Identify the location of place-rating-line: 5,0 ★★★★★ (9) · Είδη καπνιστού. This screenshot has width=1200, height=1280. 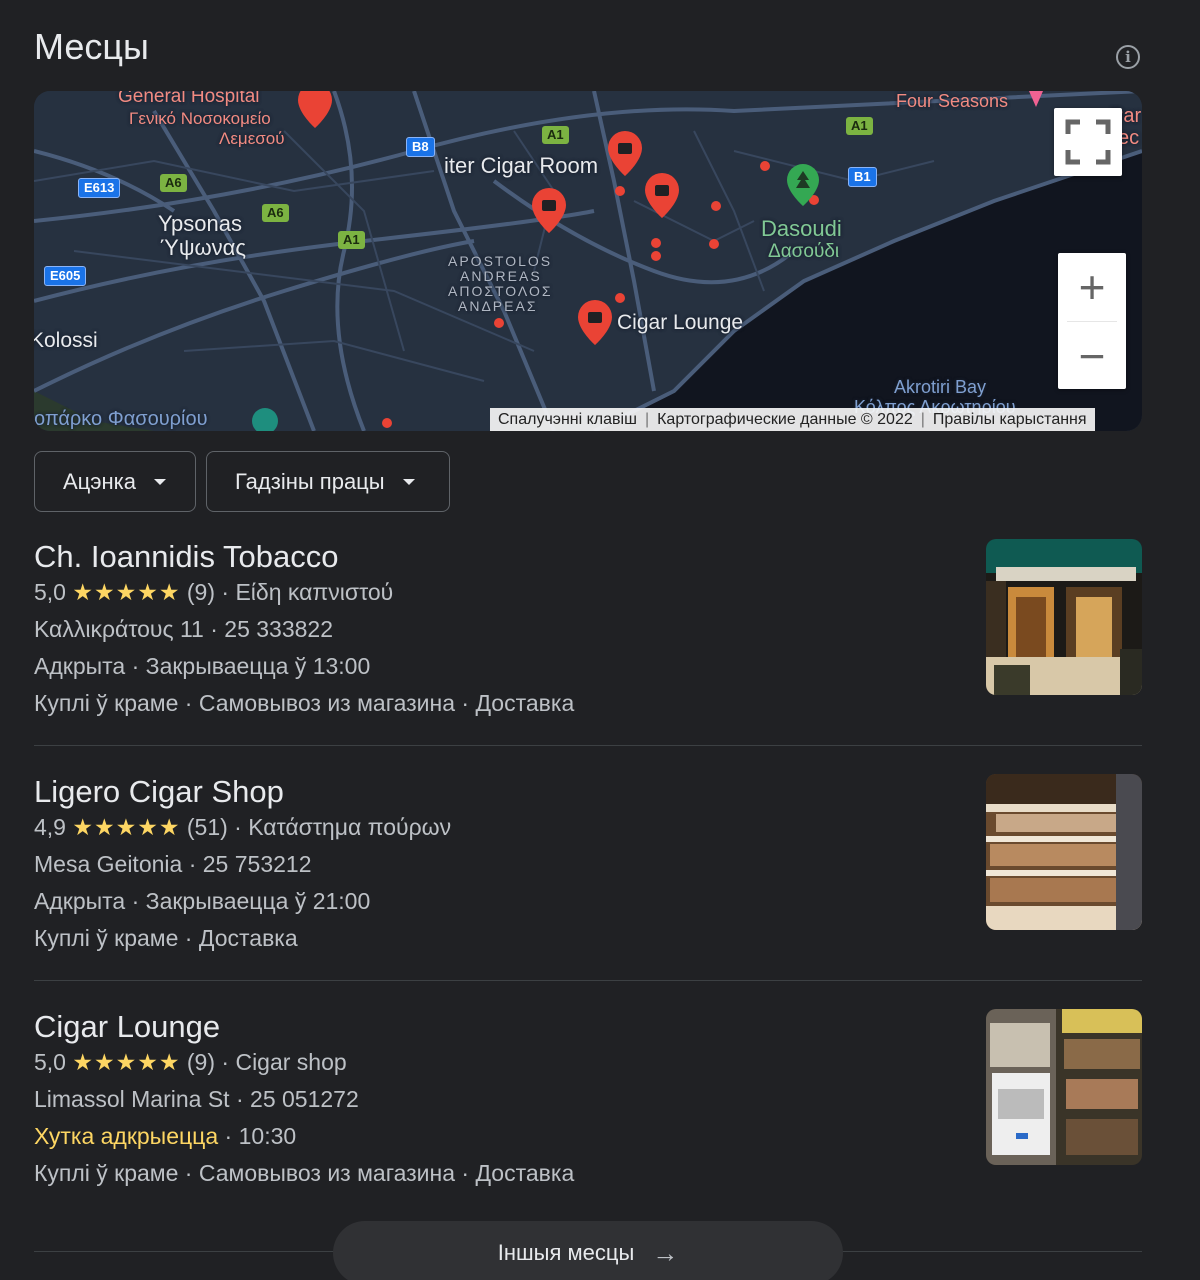
(214, 592).